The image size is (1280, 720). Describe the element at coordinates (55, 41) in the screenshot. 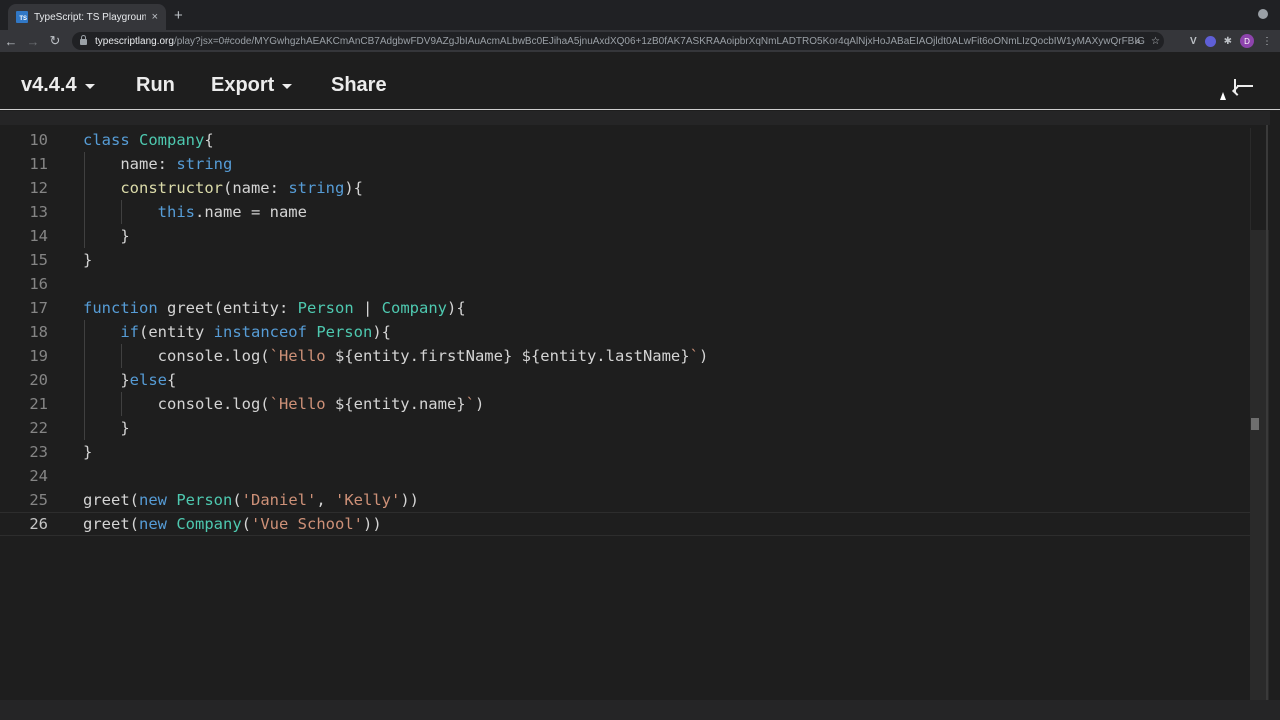

I see `reload-icon: ↻` at that location.